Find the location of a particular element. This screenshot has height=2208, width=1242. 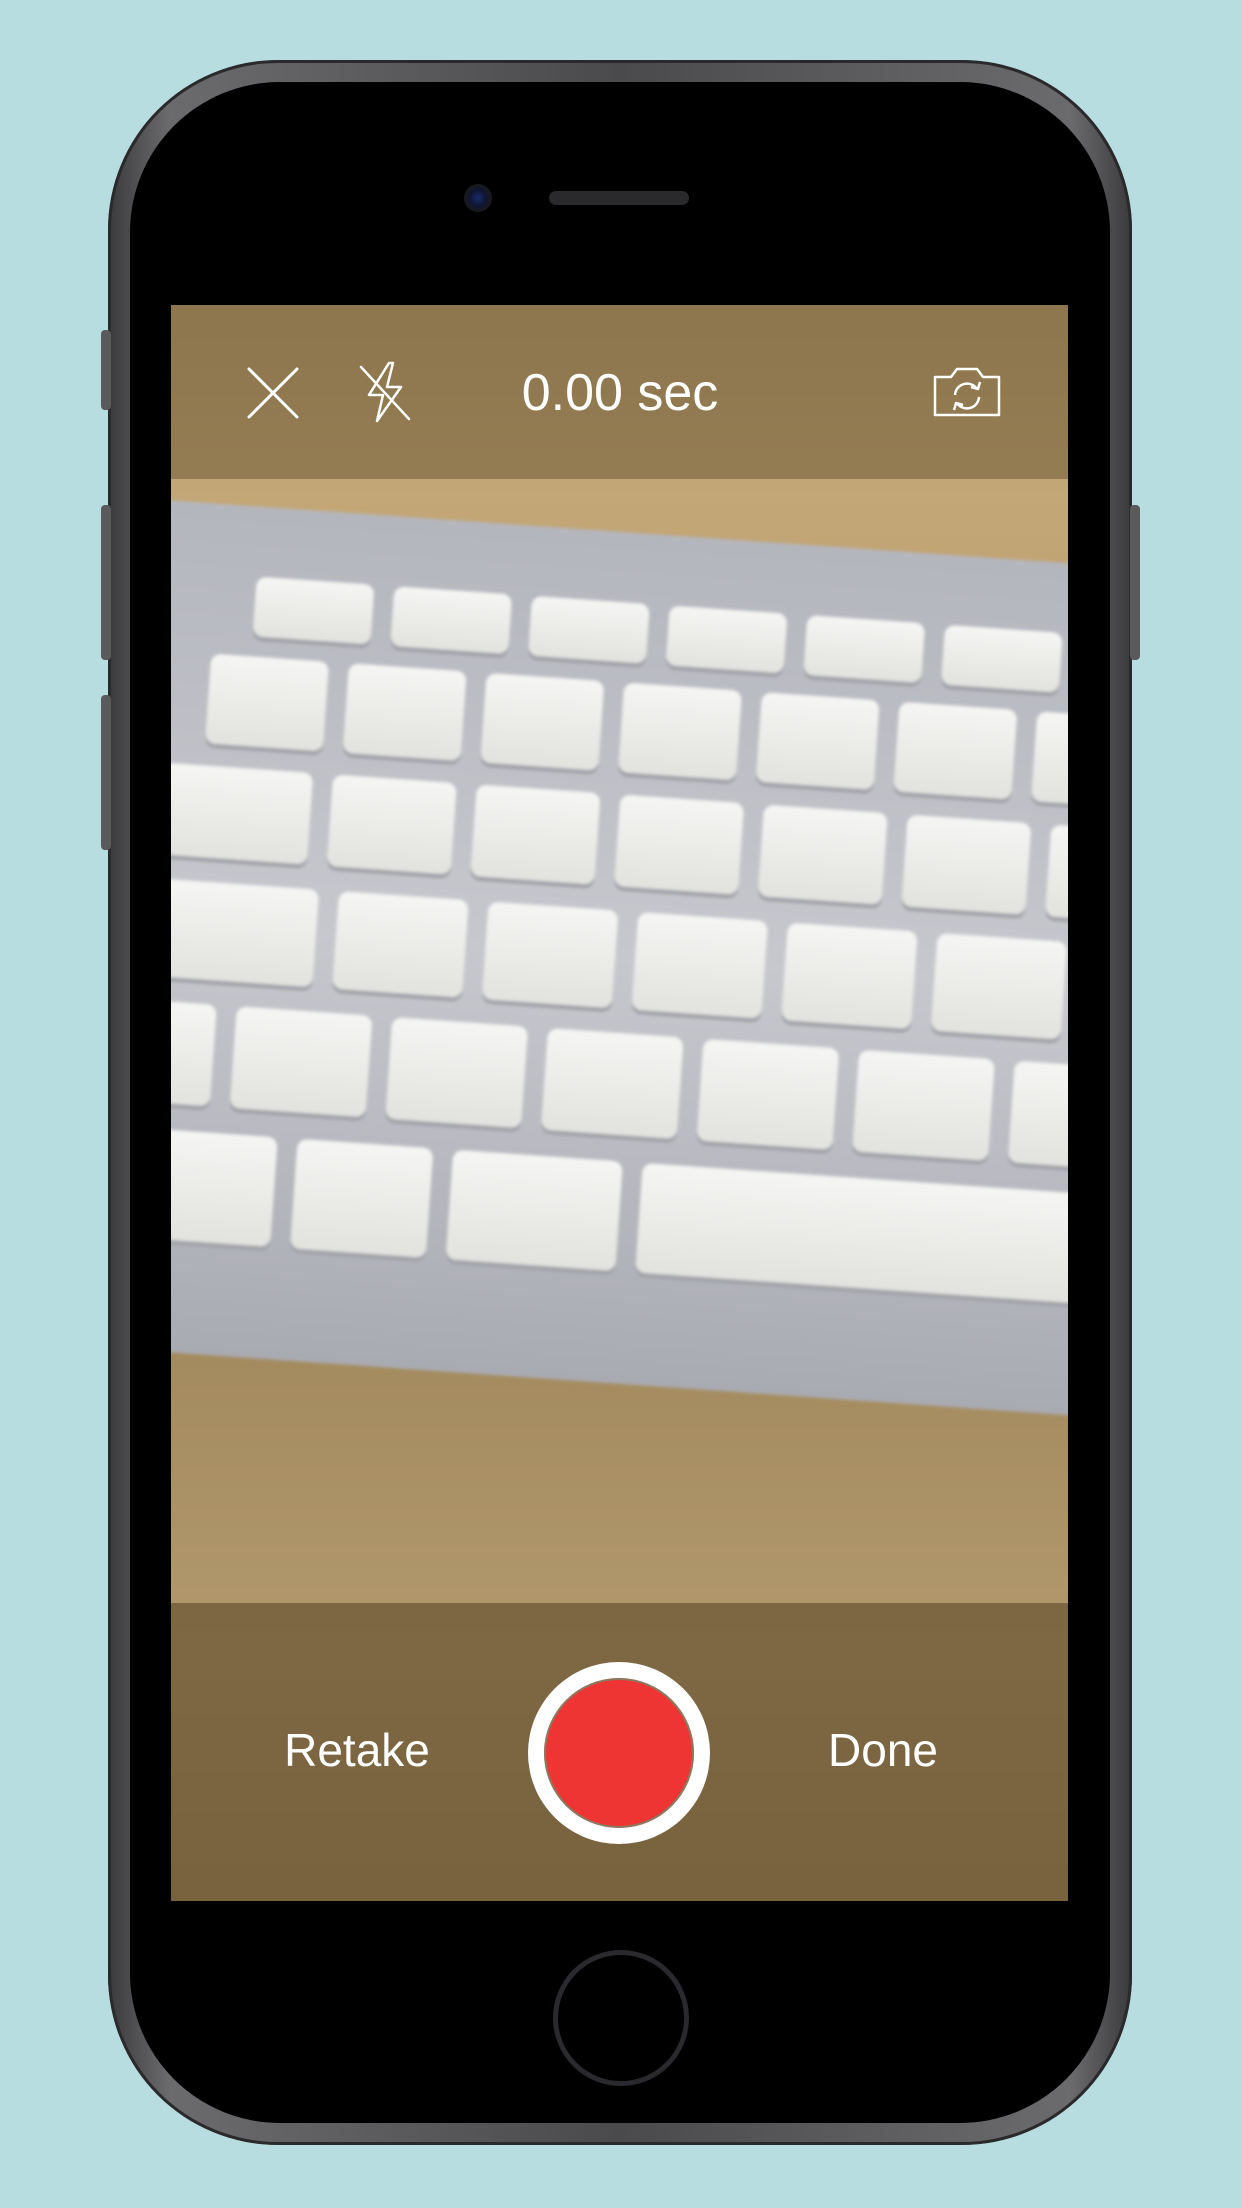

record-button is located at coordinates (619, 1753).